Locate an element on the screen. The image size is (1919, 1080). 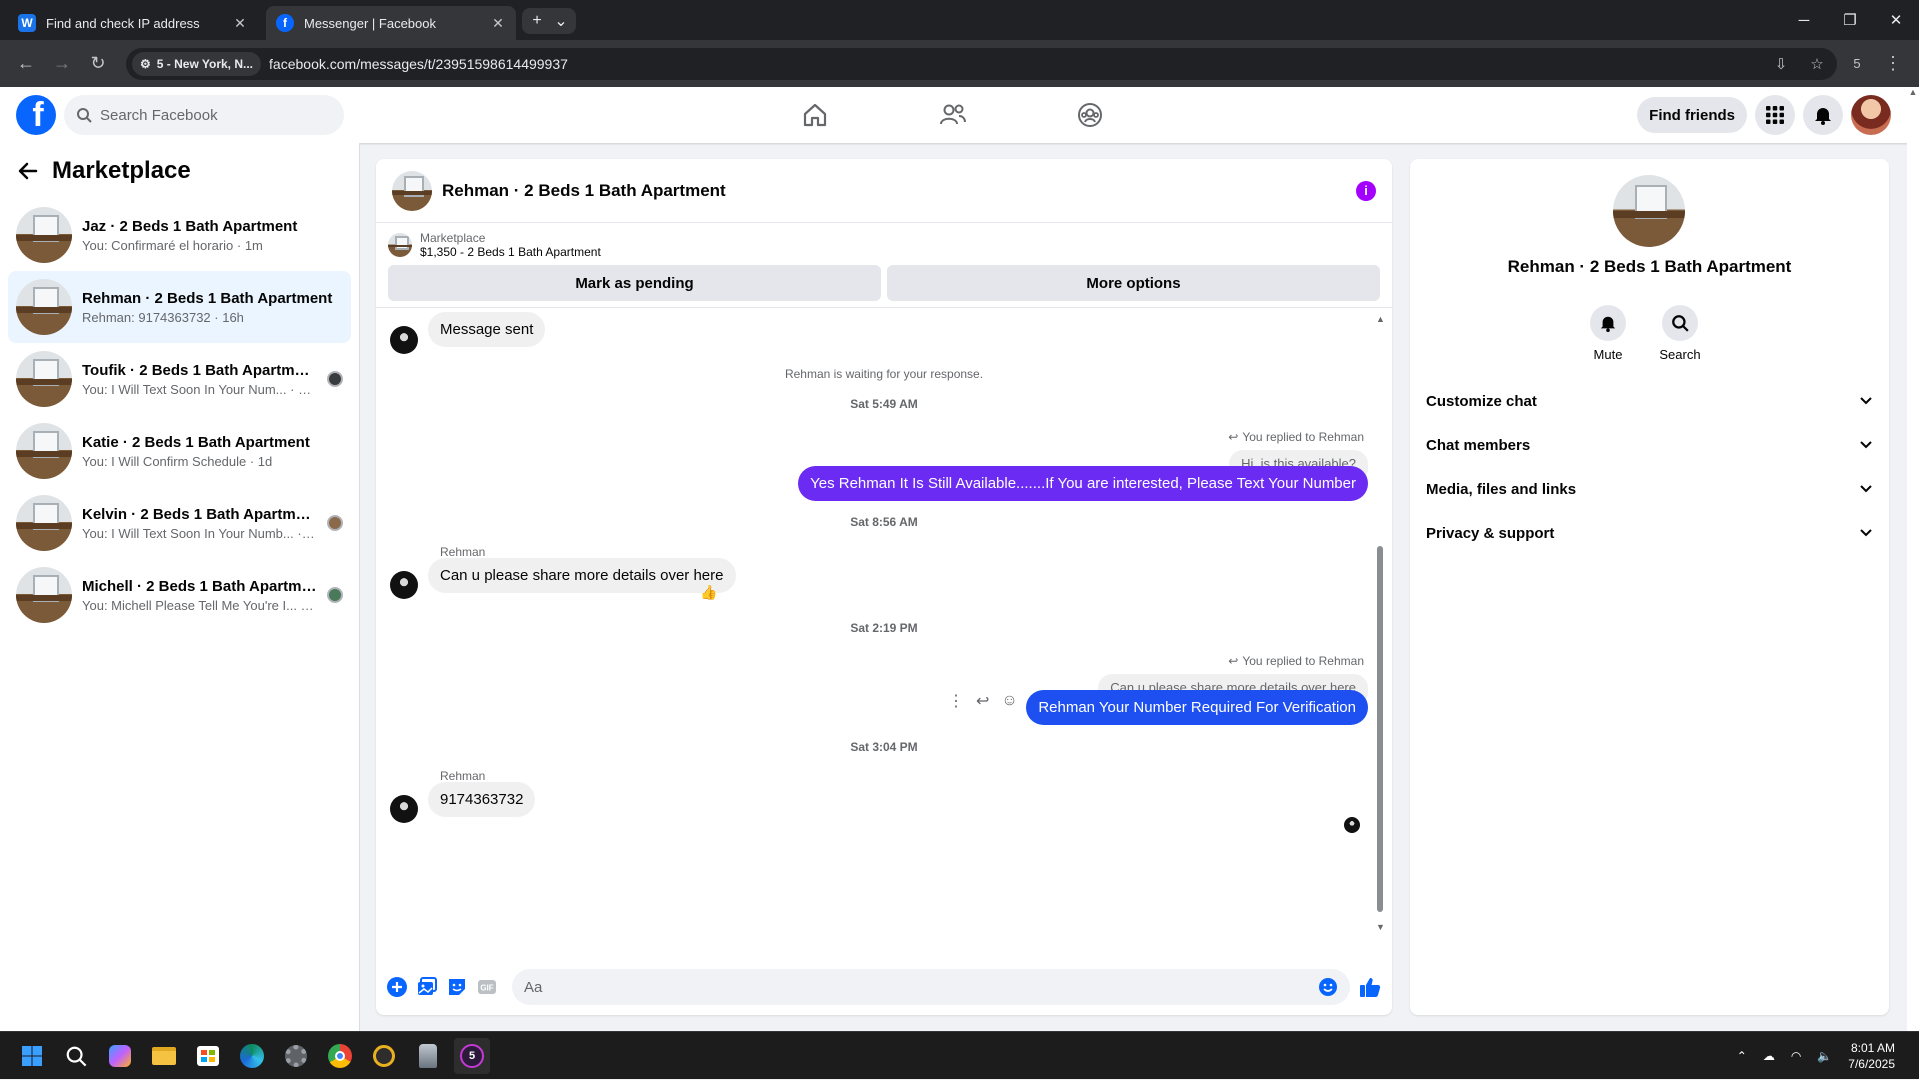
chat-scrollbar: ▲ ▼ is located at coordinates (1380, 624).